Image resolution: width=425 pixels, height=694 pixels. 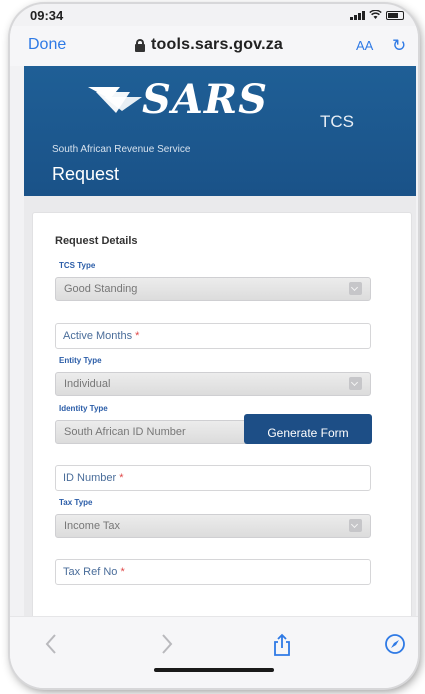 What do you see at coordinates (76, 502) in the screenshot?
I see `tax-type-label: Tax Type` at bounding box center [76, 502].